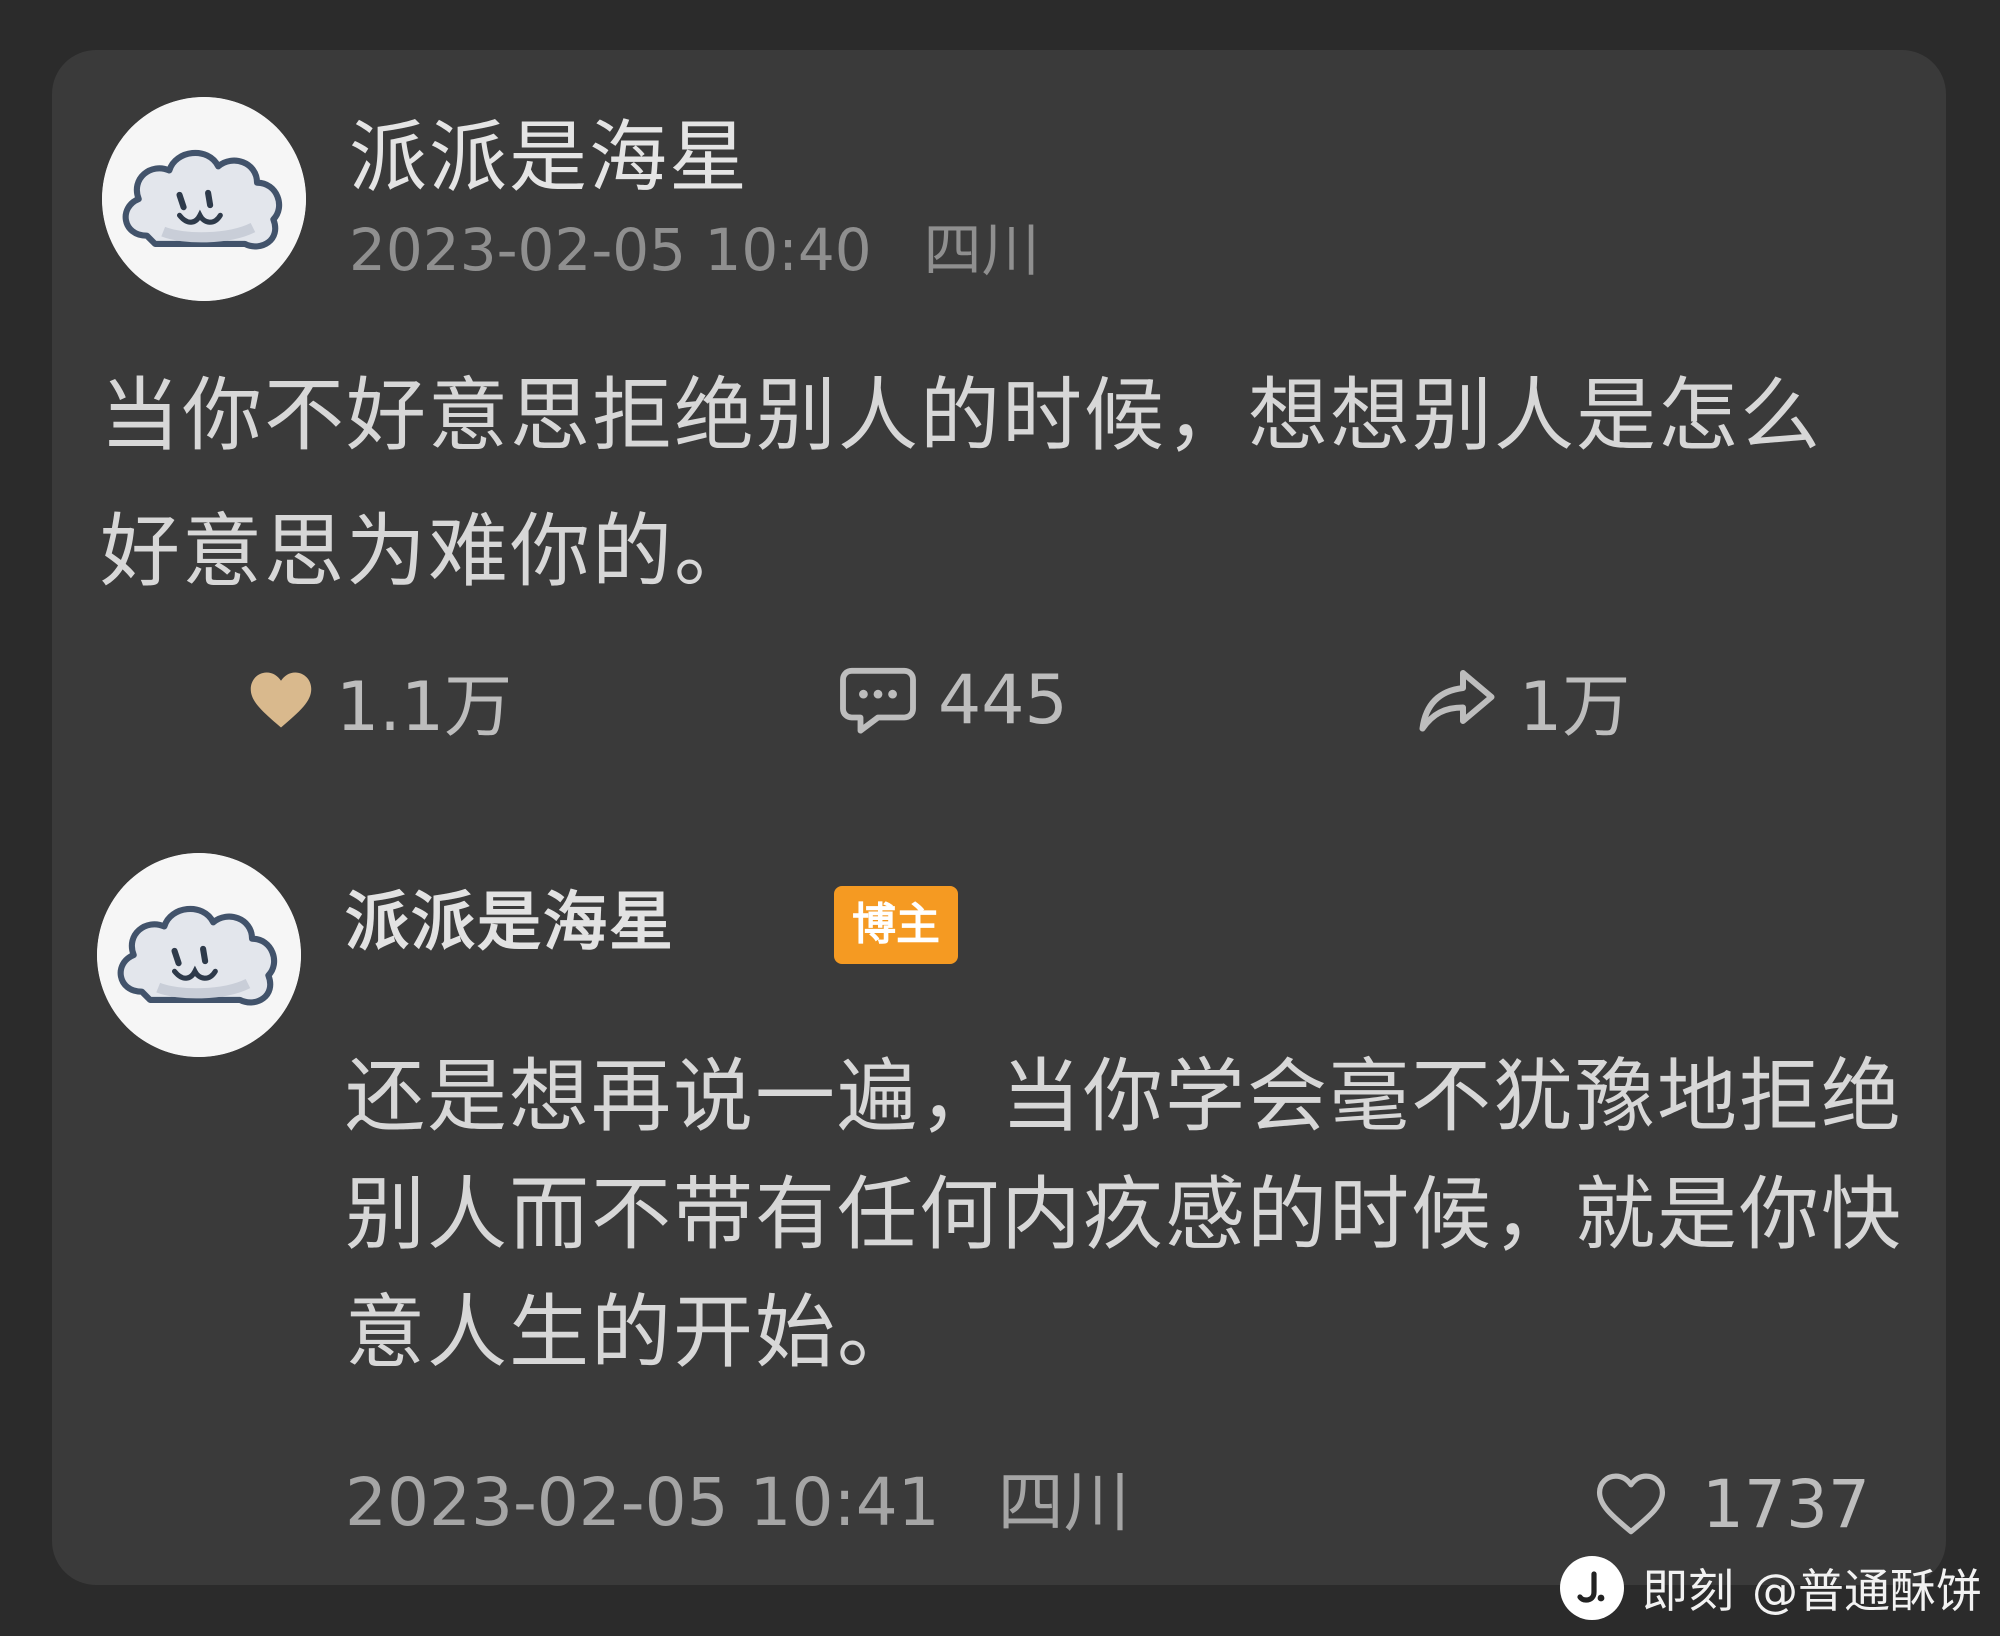 The image size is (2000, 1636). What do you see at coordinates (1688, 1591) in the screenshot?
I see `watermark-app: 即刻` at bounding box center [1688, 1591].